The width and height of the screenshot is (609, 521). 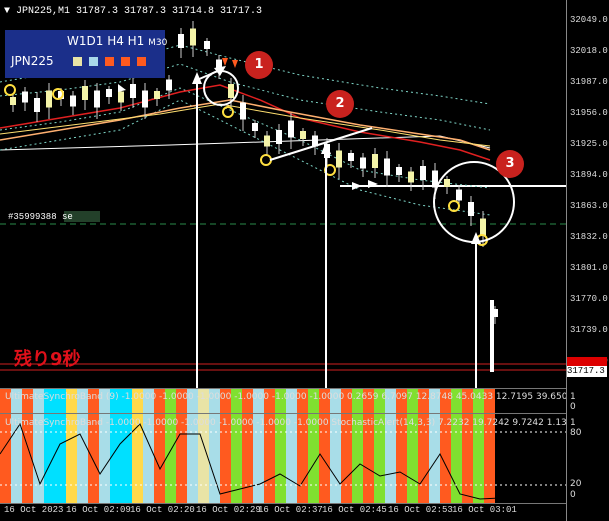 I want to click on object-label: #35999388 se, so click(x=40, y=217).